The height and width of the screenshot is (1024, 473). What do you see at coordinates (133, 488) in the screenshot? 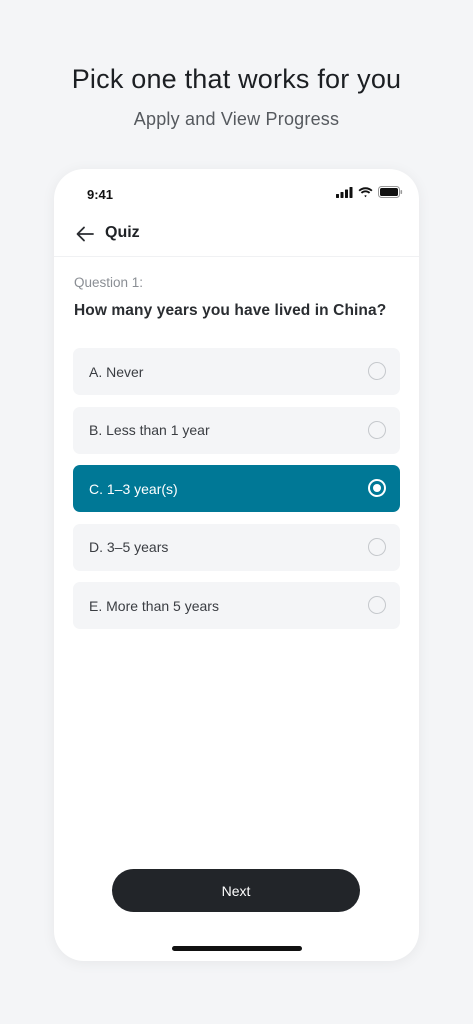
I see `option-label: C. 1–3 year(s)` at bounding box center [133, 488].